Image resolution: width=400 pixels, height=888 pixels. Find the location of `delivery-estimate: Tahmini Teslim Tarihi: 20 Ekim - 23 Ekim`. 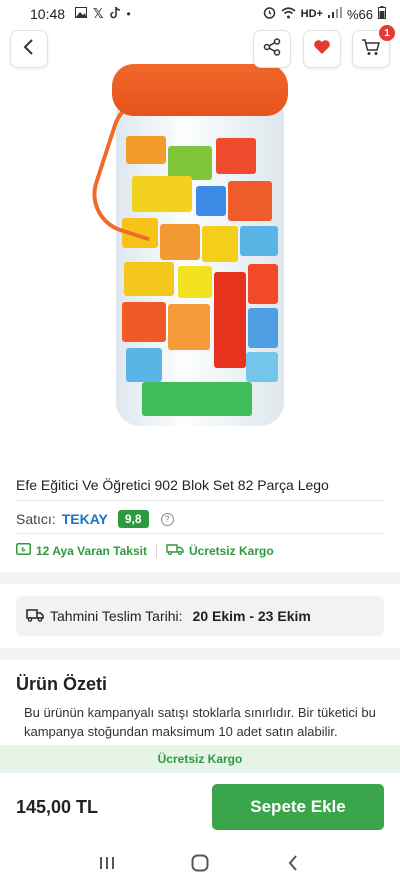

delivery-estimate: Tahmini Teslim Tarihi: 20 Ekim - 23 Ekim is located at coordinates (200, 616).